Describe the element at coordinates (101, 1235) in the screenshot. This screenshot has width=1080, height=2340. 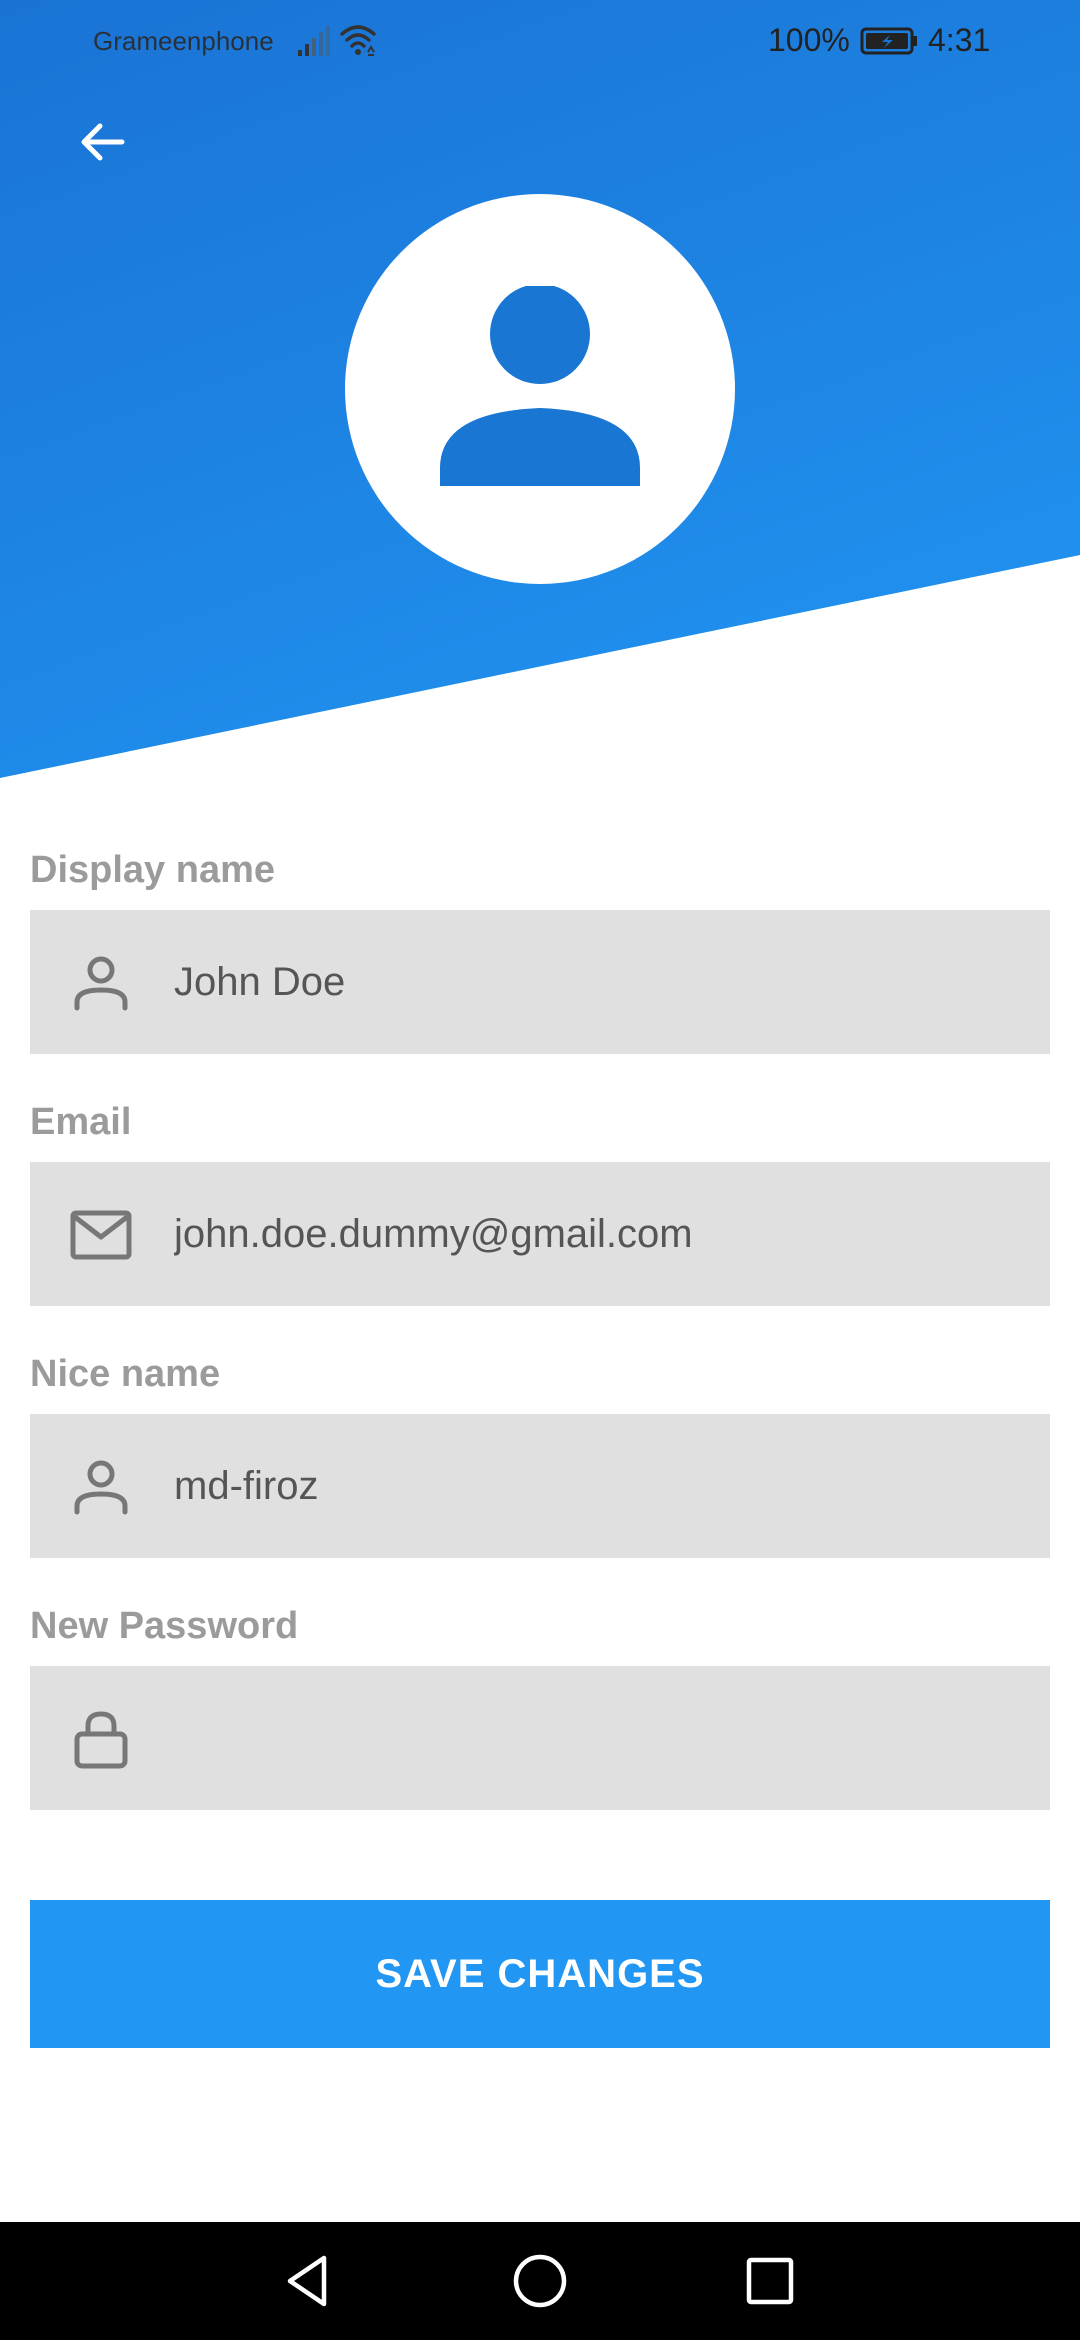
I see `mail-icon` at that location.